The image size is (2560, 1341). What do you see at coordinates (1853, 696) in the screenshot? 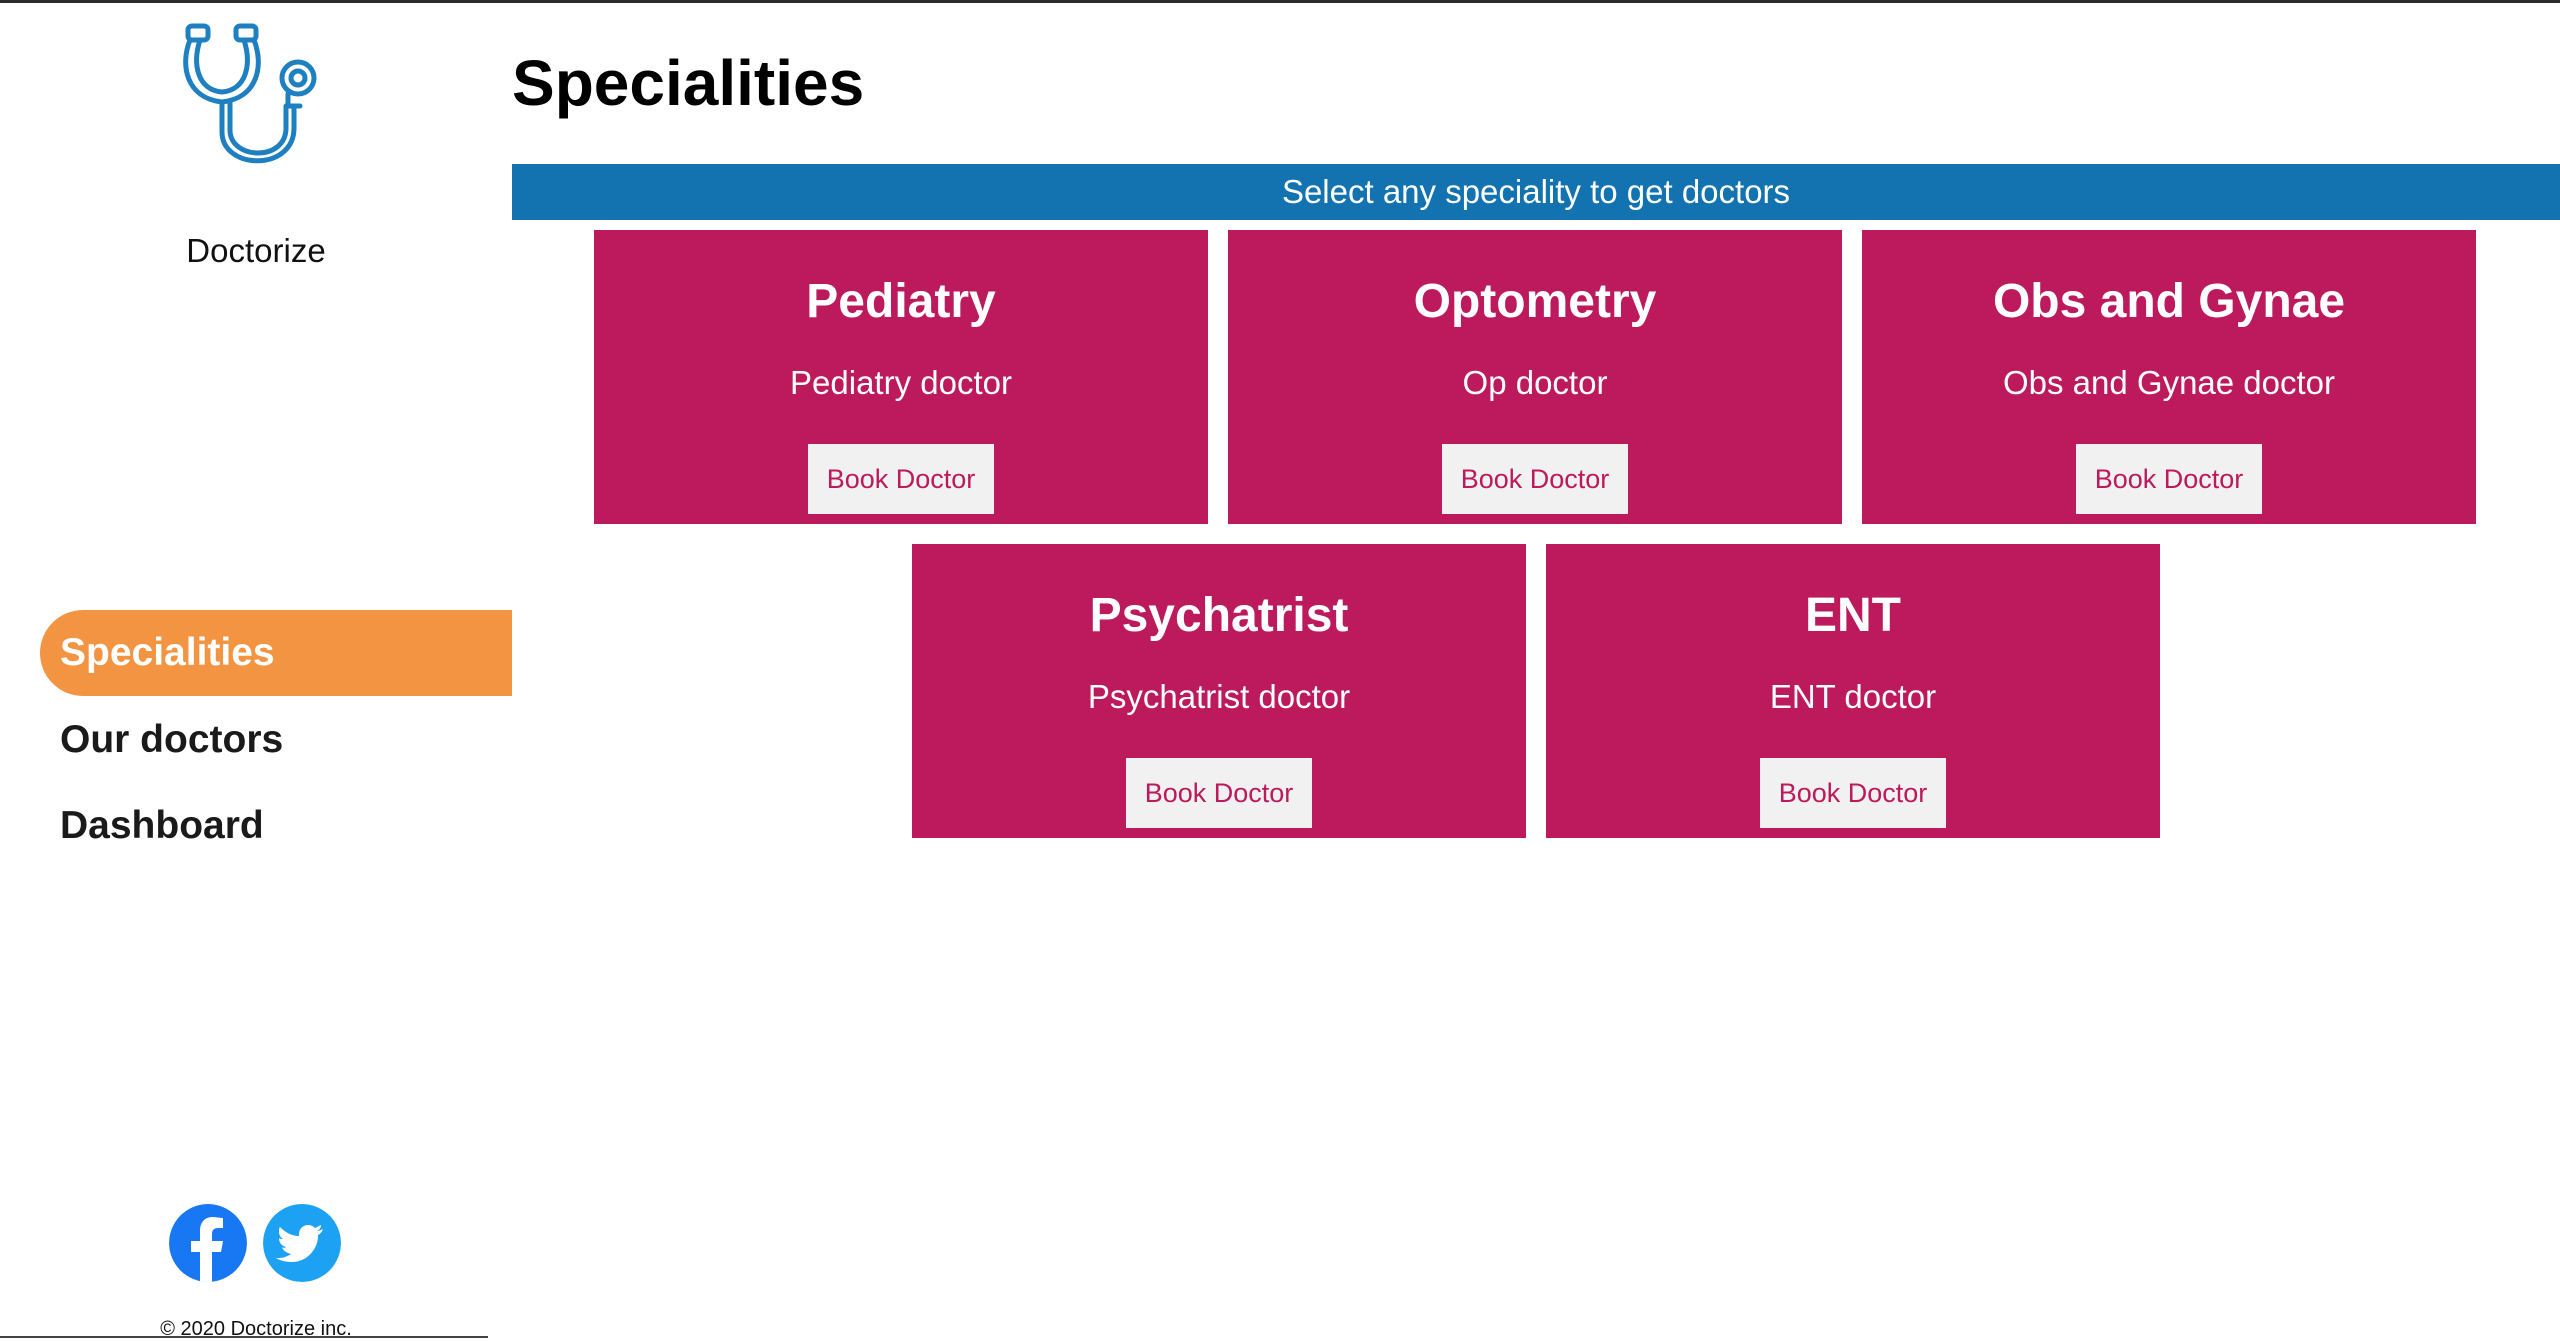
I see `card-description: ENT doctor` at bounding box center [1853, 696].